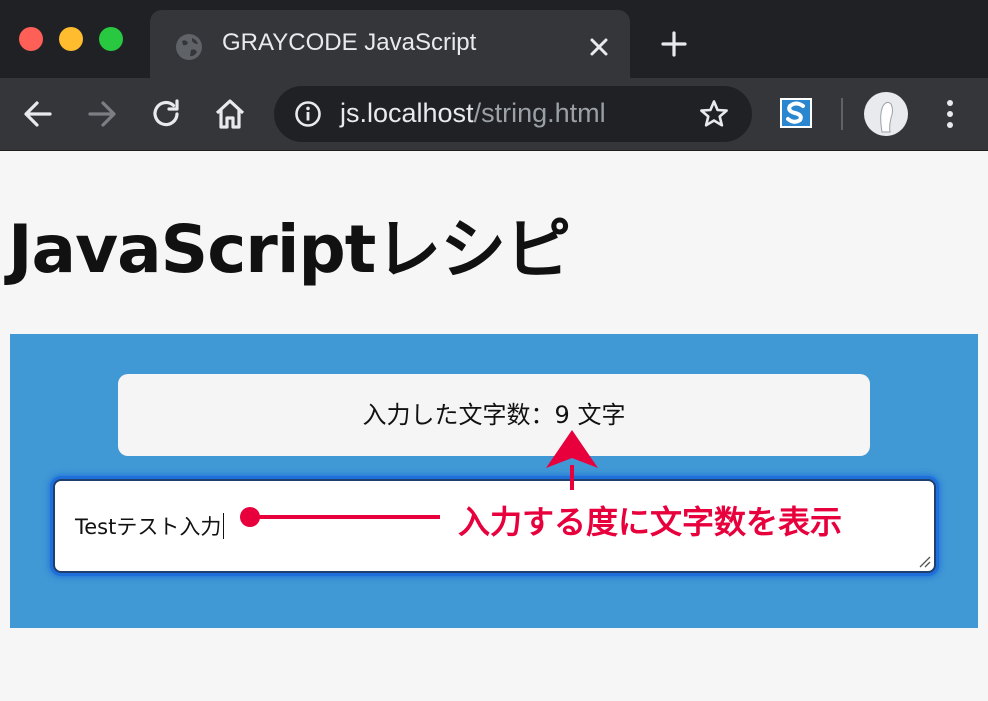 The width and height of the screenshot is (988, 701). I want to click on close-tab-icon, so click(599, 47).